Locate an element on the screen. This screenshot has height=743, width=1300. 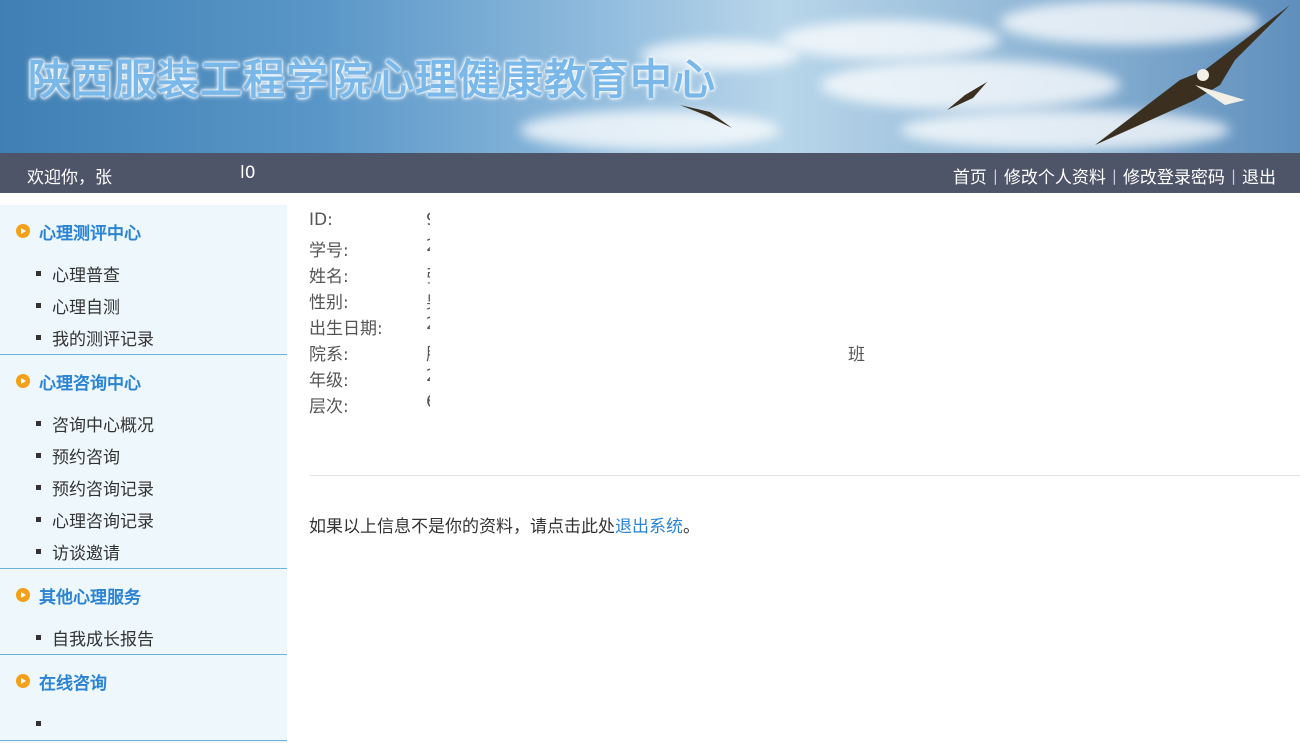
edit-profile-link: 修改个人资料 is located at coordinates (1055, 175).